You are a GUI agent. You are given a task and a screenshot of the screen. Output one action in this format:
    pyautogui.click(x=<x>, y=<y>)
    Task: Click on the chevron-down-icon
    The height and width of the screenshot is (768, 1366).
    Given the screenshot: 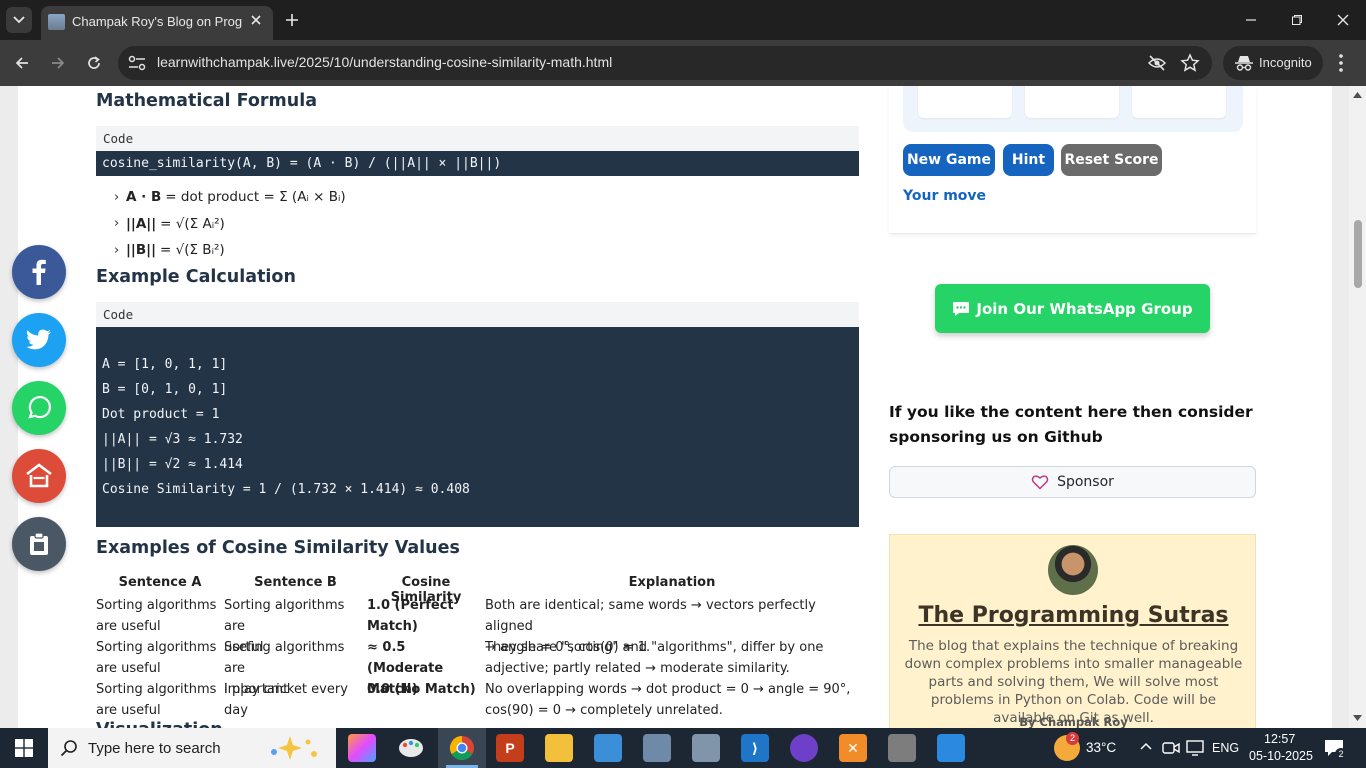 What is the action you would take?
    pyautogui.click(x=19, y=20)
    